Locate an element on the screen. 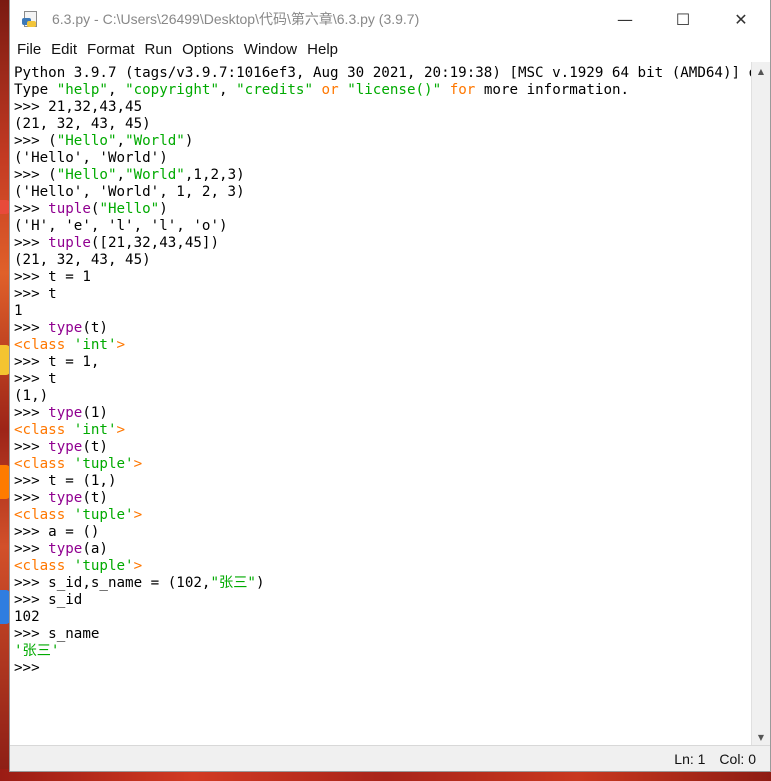  shell-token: >>> t = (1,) is located at coordinates (65, 481).